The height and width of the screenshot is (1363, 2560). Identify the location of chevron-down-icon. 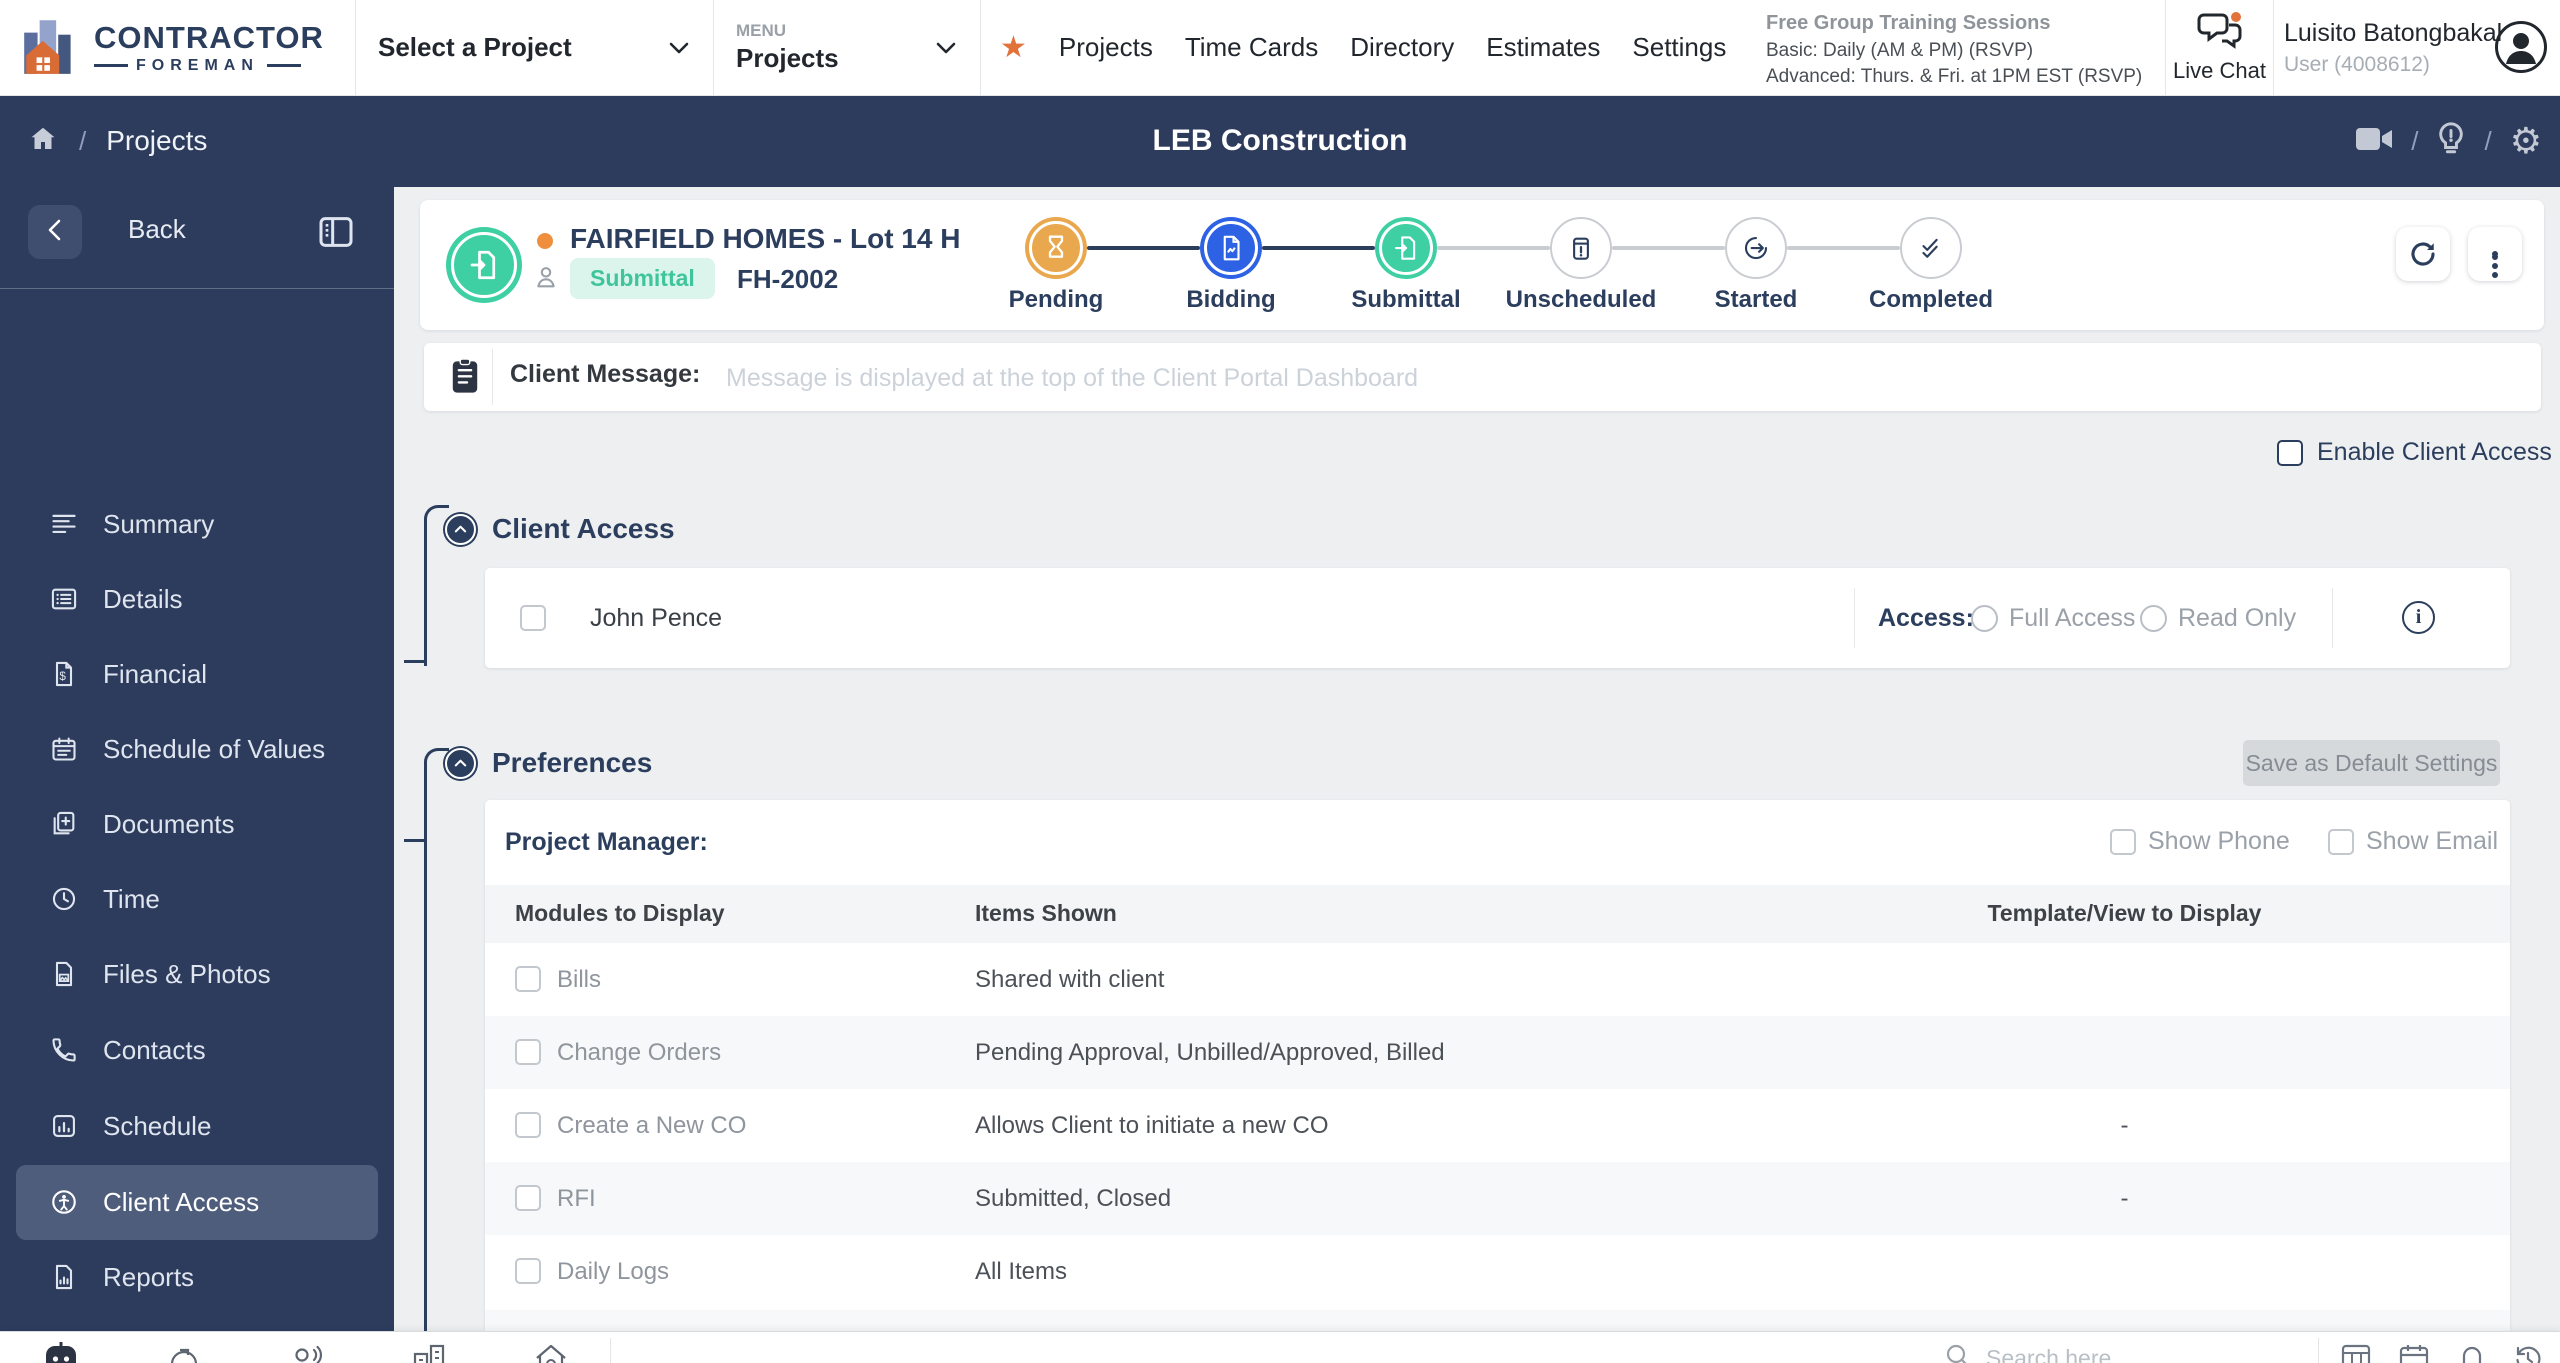
(946, 48).